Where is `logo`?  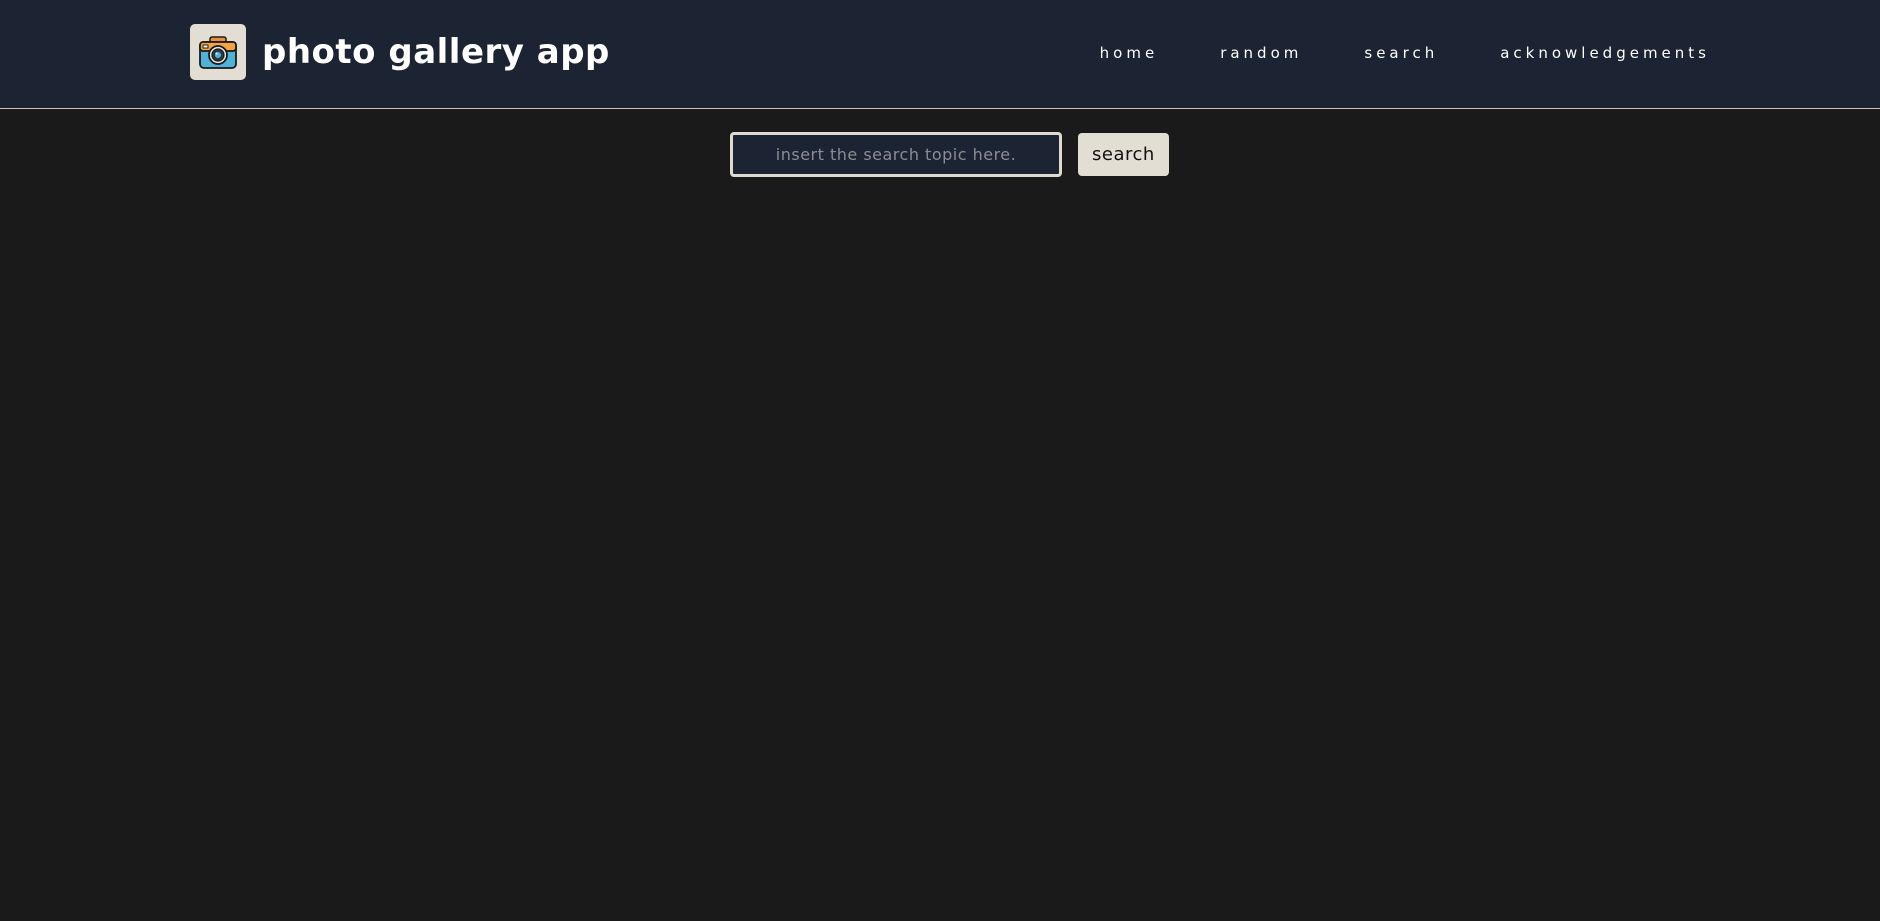 logo is located at coordinates (218, 52).